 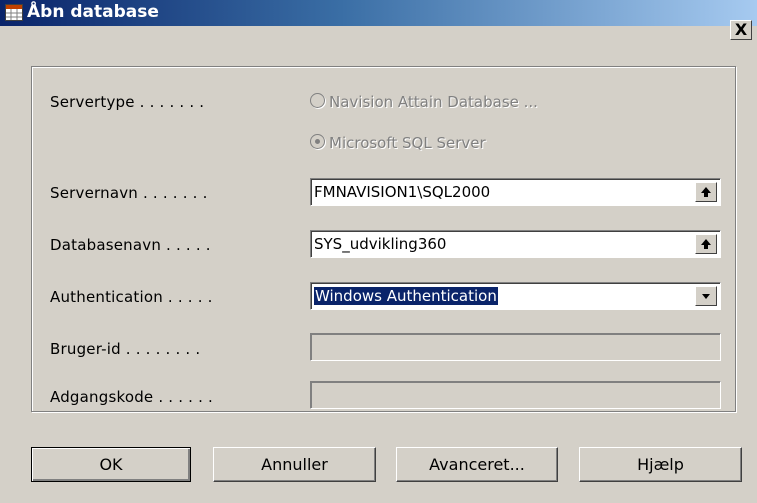 What do you see at coordinates (660, 464) in the screenshot?
I see `help-button: Hjælp` at bounding box center [660, 464].